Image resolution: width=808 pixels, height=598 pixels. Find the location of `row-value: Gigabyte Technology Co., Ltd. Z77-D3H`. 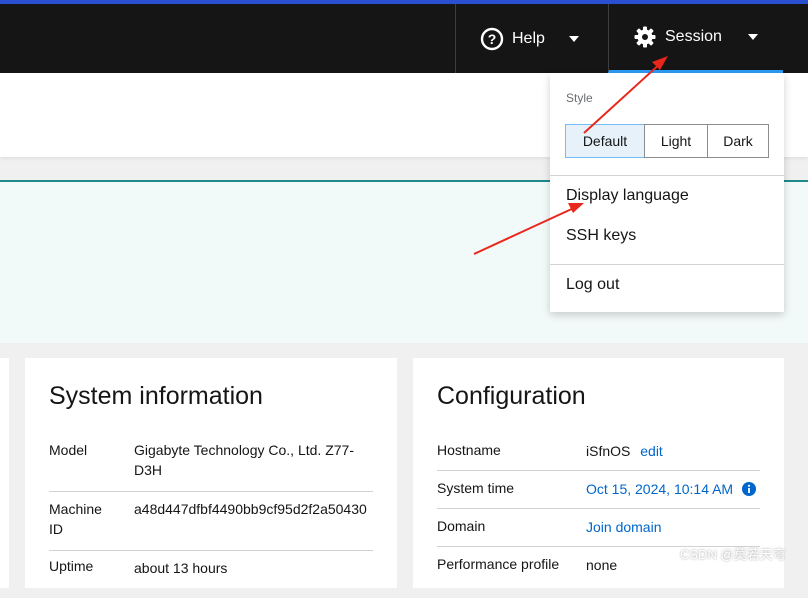

row-value: Gigabyte Technology Co., Ltd. Z77-D3H is located at coordinates (244, 460).